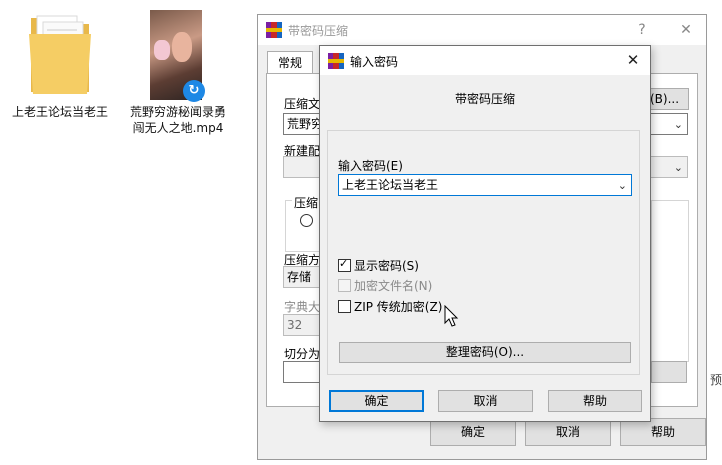 The height and width of the screenshot is (465, 722). Describe the element at coordinates (302, 307) in the screenshot. I see `dict-size-label: 字典大` at that location.